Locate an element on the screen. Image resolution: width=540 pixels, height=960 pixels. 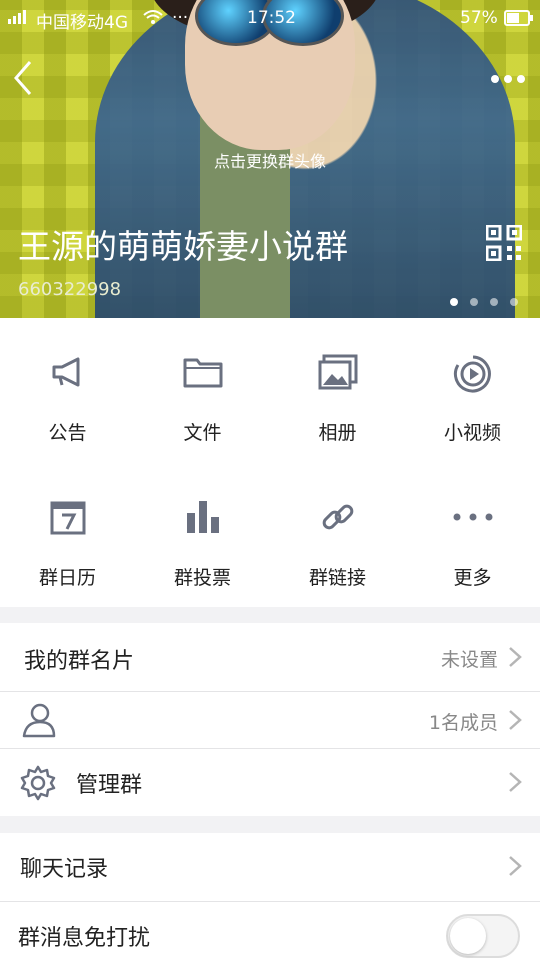
group-id: 660322998 is located at coordinates (70, 289).